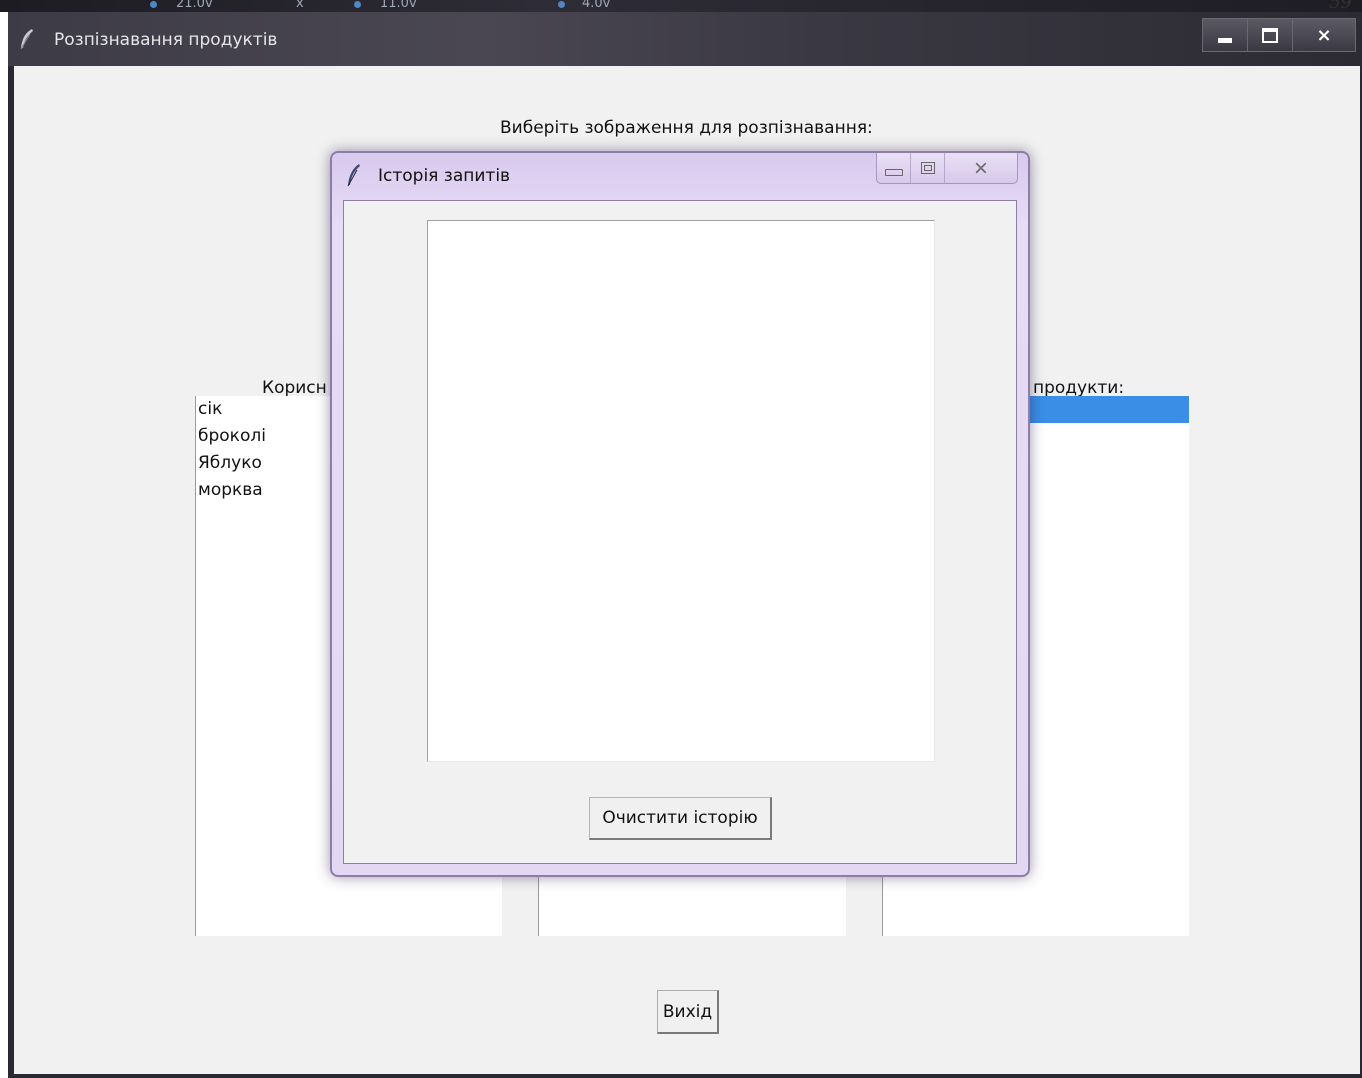 This screenshot has width=1362, height=1078. Describe the element at coordinates (596, 5) in the screenshot. I see `background-fragment: 4.0v` at that location.